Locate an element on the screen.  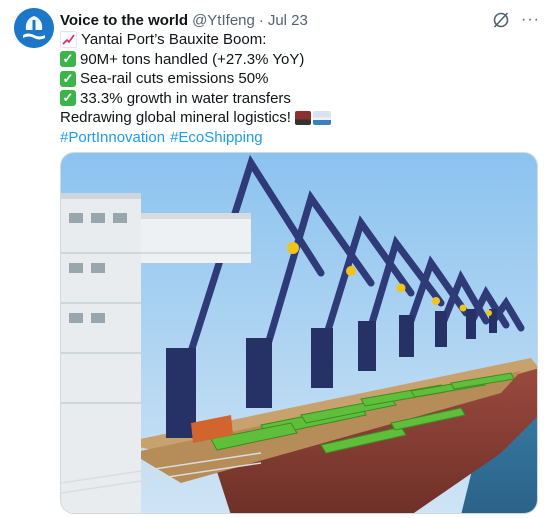
tweet-header: Voice to the world @YtIfeng · Jul 23 ··· is located at coordinates (300, 20).